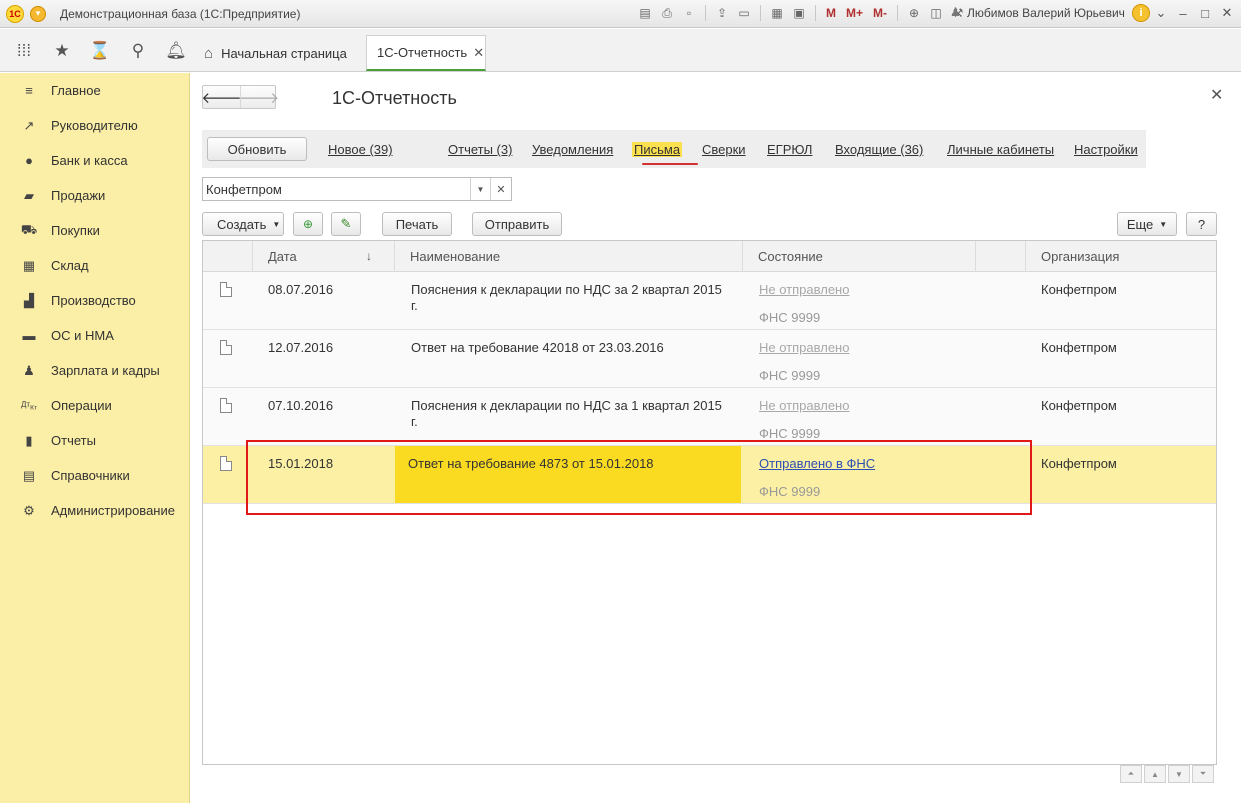 This screenshot has width=1241, height=803. What do you see at coordinates (480, 189) in the screenshot?
I see `dropdown-arrow-icon: ▼` at bounding box center [480, 189].